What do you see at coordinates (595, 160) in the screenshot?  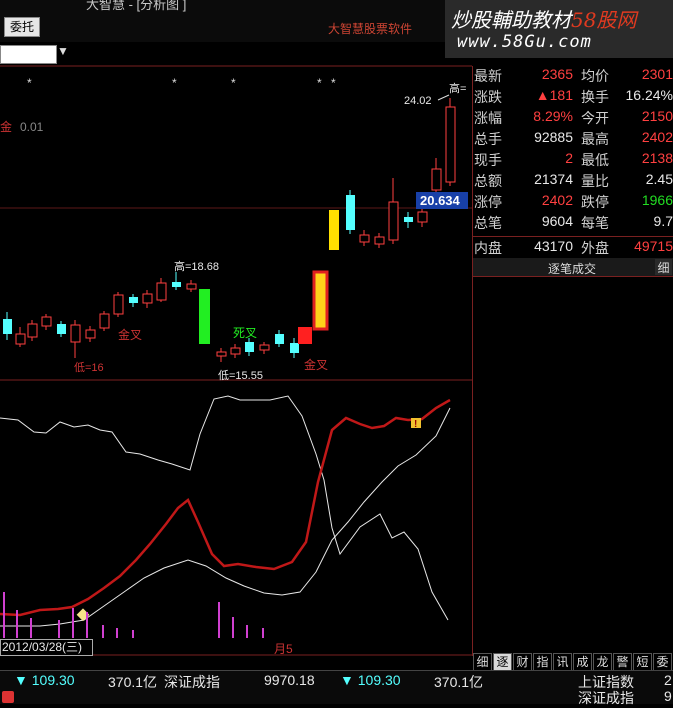 I see `quote-label: 最低` at bounding box center [595, 160].